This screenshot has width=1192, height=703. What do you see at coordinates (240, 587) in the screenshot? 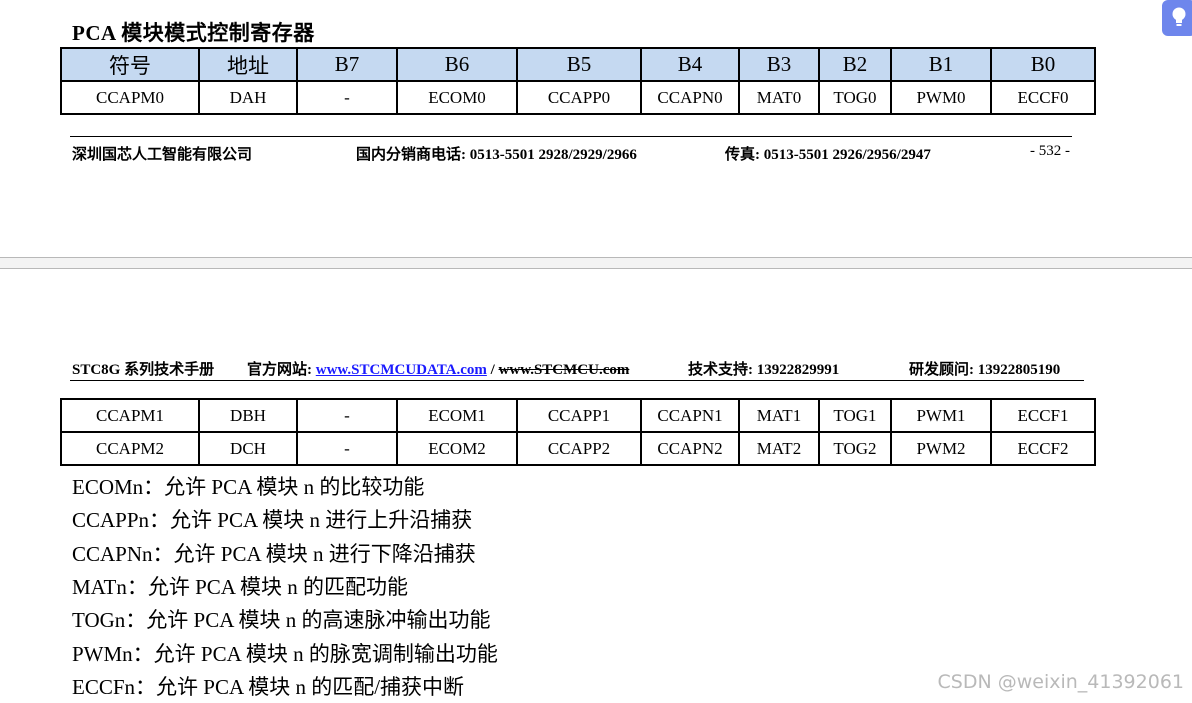
I see `description-line: MATn：允许 PCA 模块 n 的匹配功能` at bounding box center [240, 587].